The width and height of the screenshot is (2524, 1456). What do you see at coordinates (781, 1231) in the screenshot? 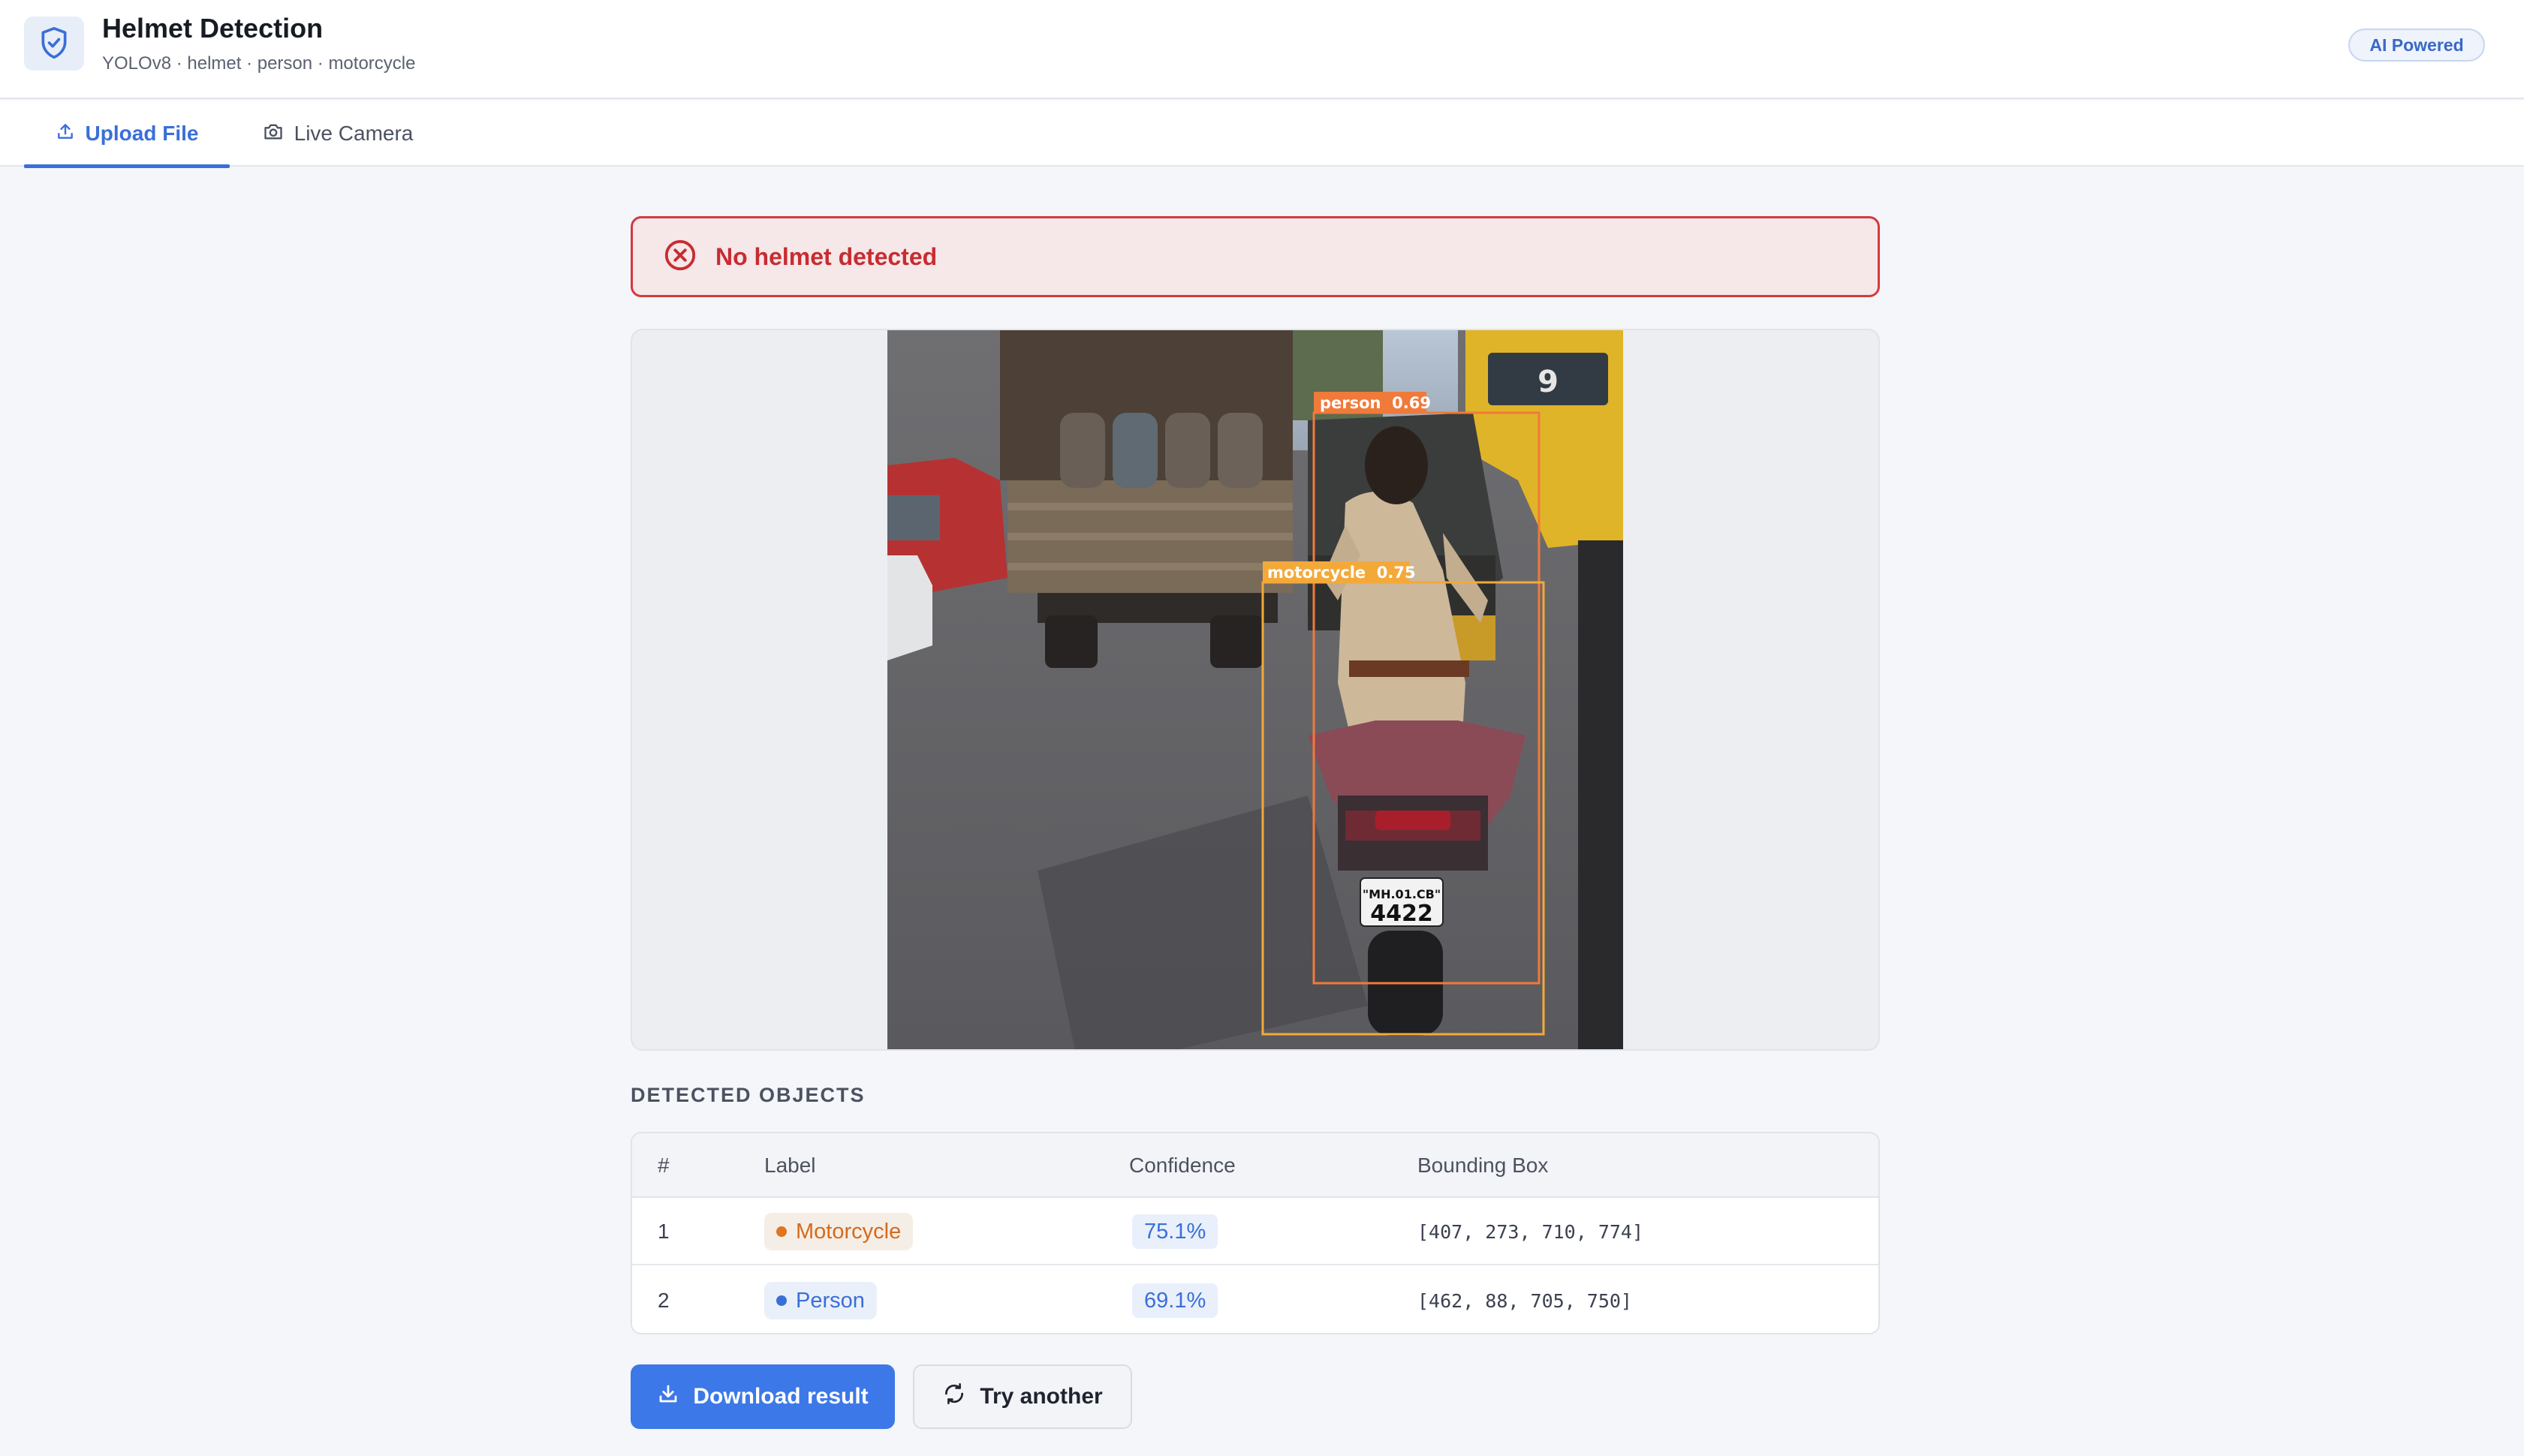
I see `motorcycle-dot-icon` at bounding box center [781, 1231].